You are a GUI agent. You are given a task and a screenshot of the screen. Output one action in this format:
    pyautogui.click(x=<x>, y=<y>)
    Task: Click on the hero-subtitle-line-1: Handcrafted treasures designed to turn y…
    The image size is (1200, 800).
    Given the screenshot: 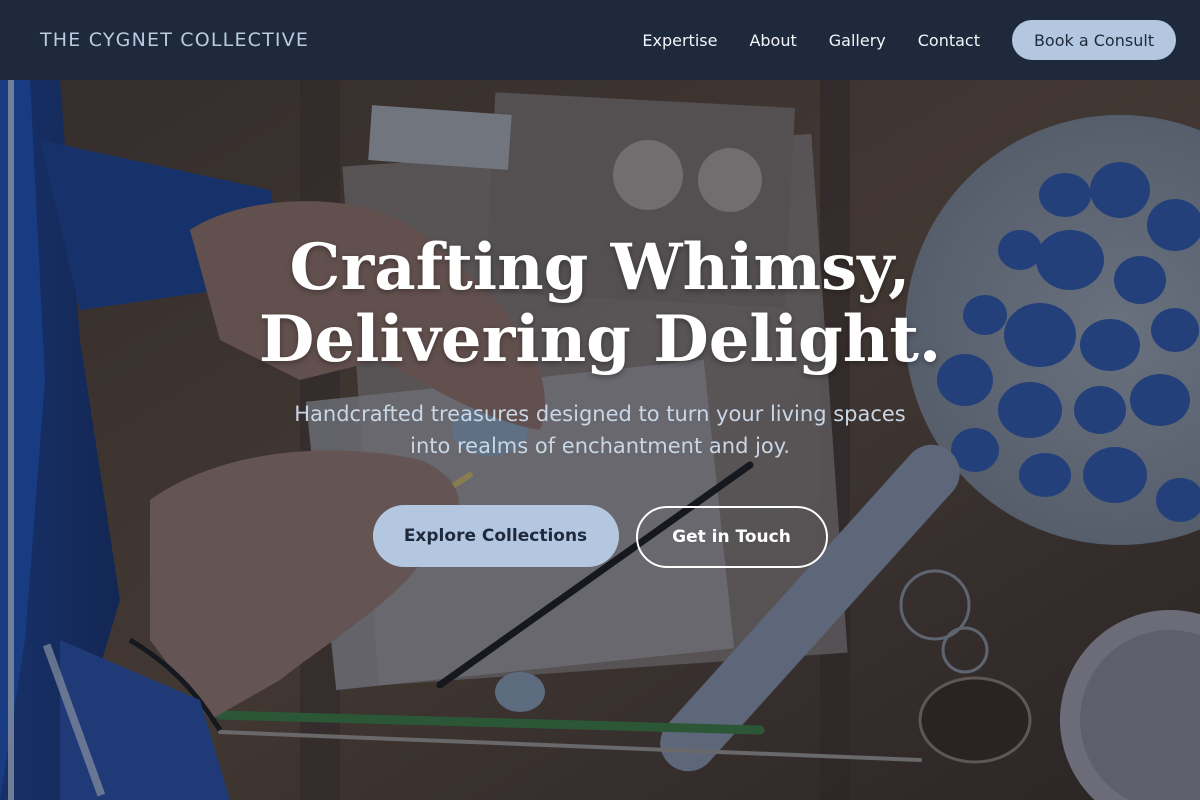 What is the action you would take?
    pyautogui.click(x=600, y=414)
    